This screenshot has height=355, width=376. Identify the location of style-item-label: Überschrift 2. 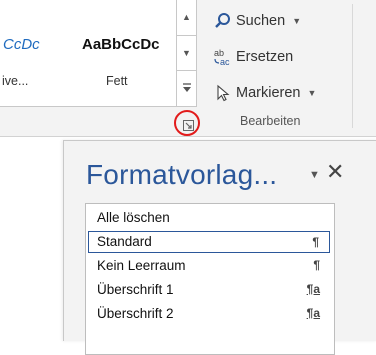
(135, 313).